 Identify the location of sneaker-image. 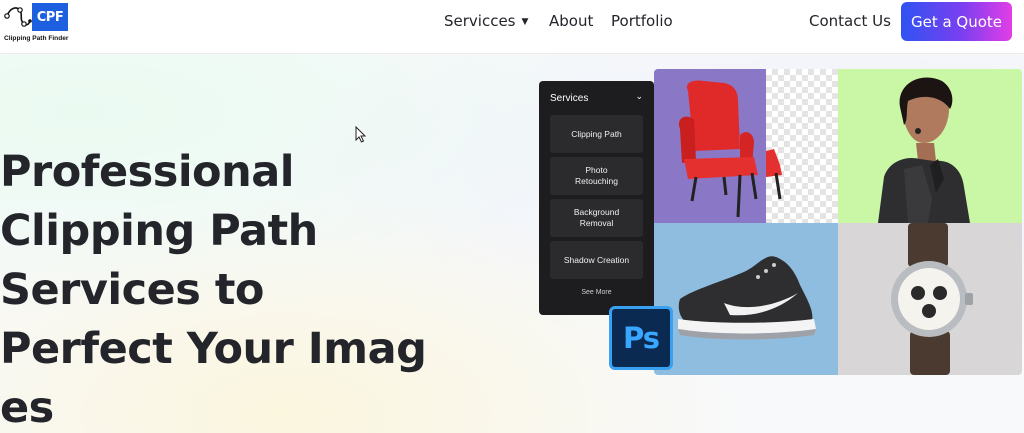
(746, 299).